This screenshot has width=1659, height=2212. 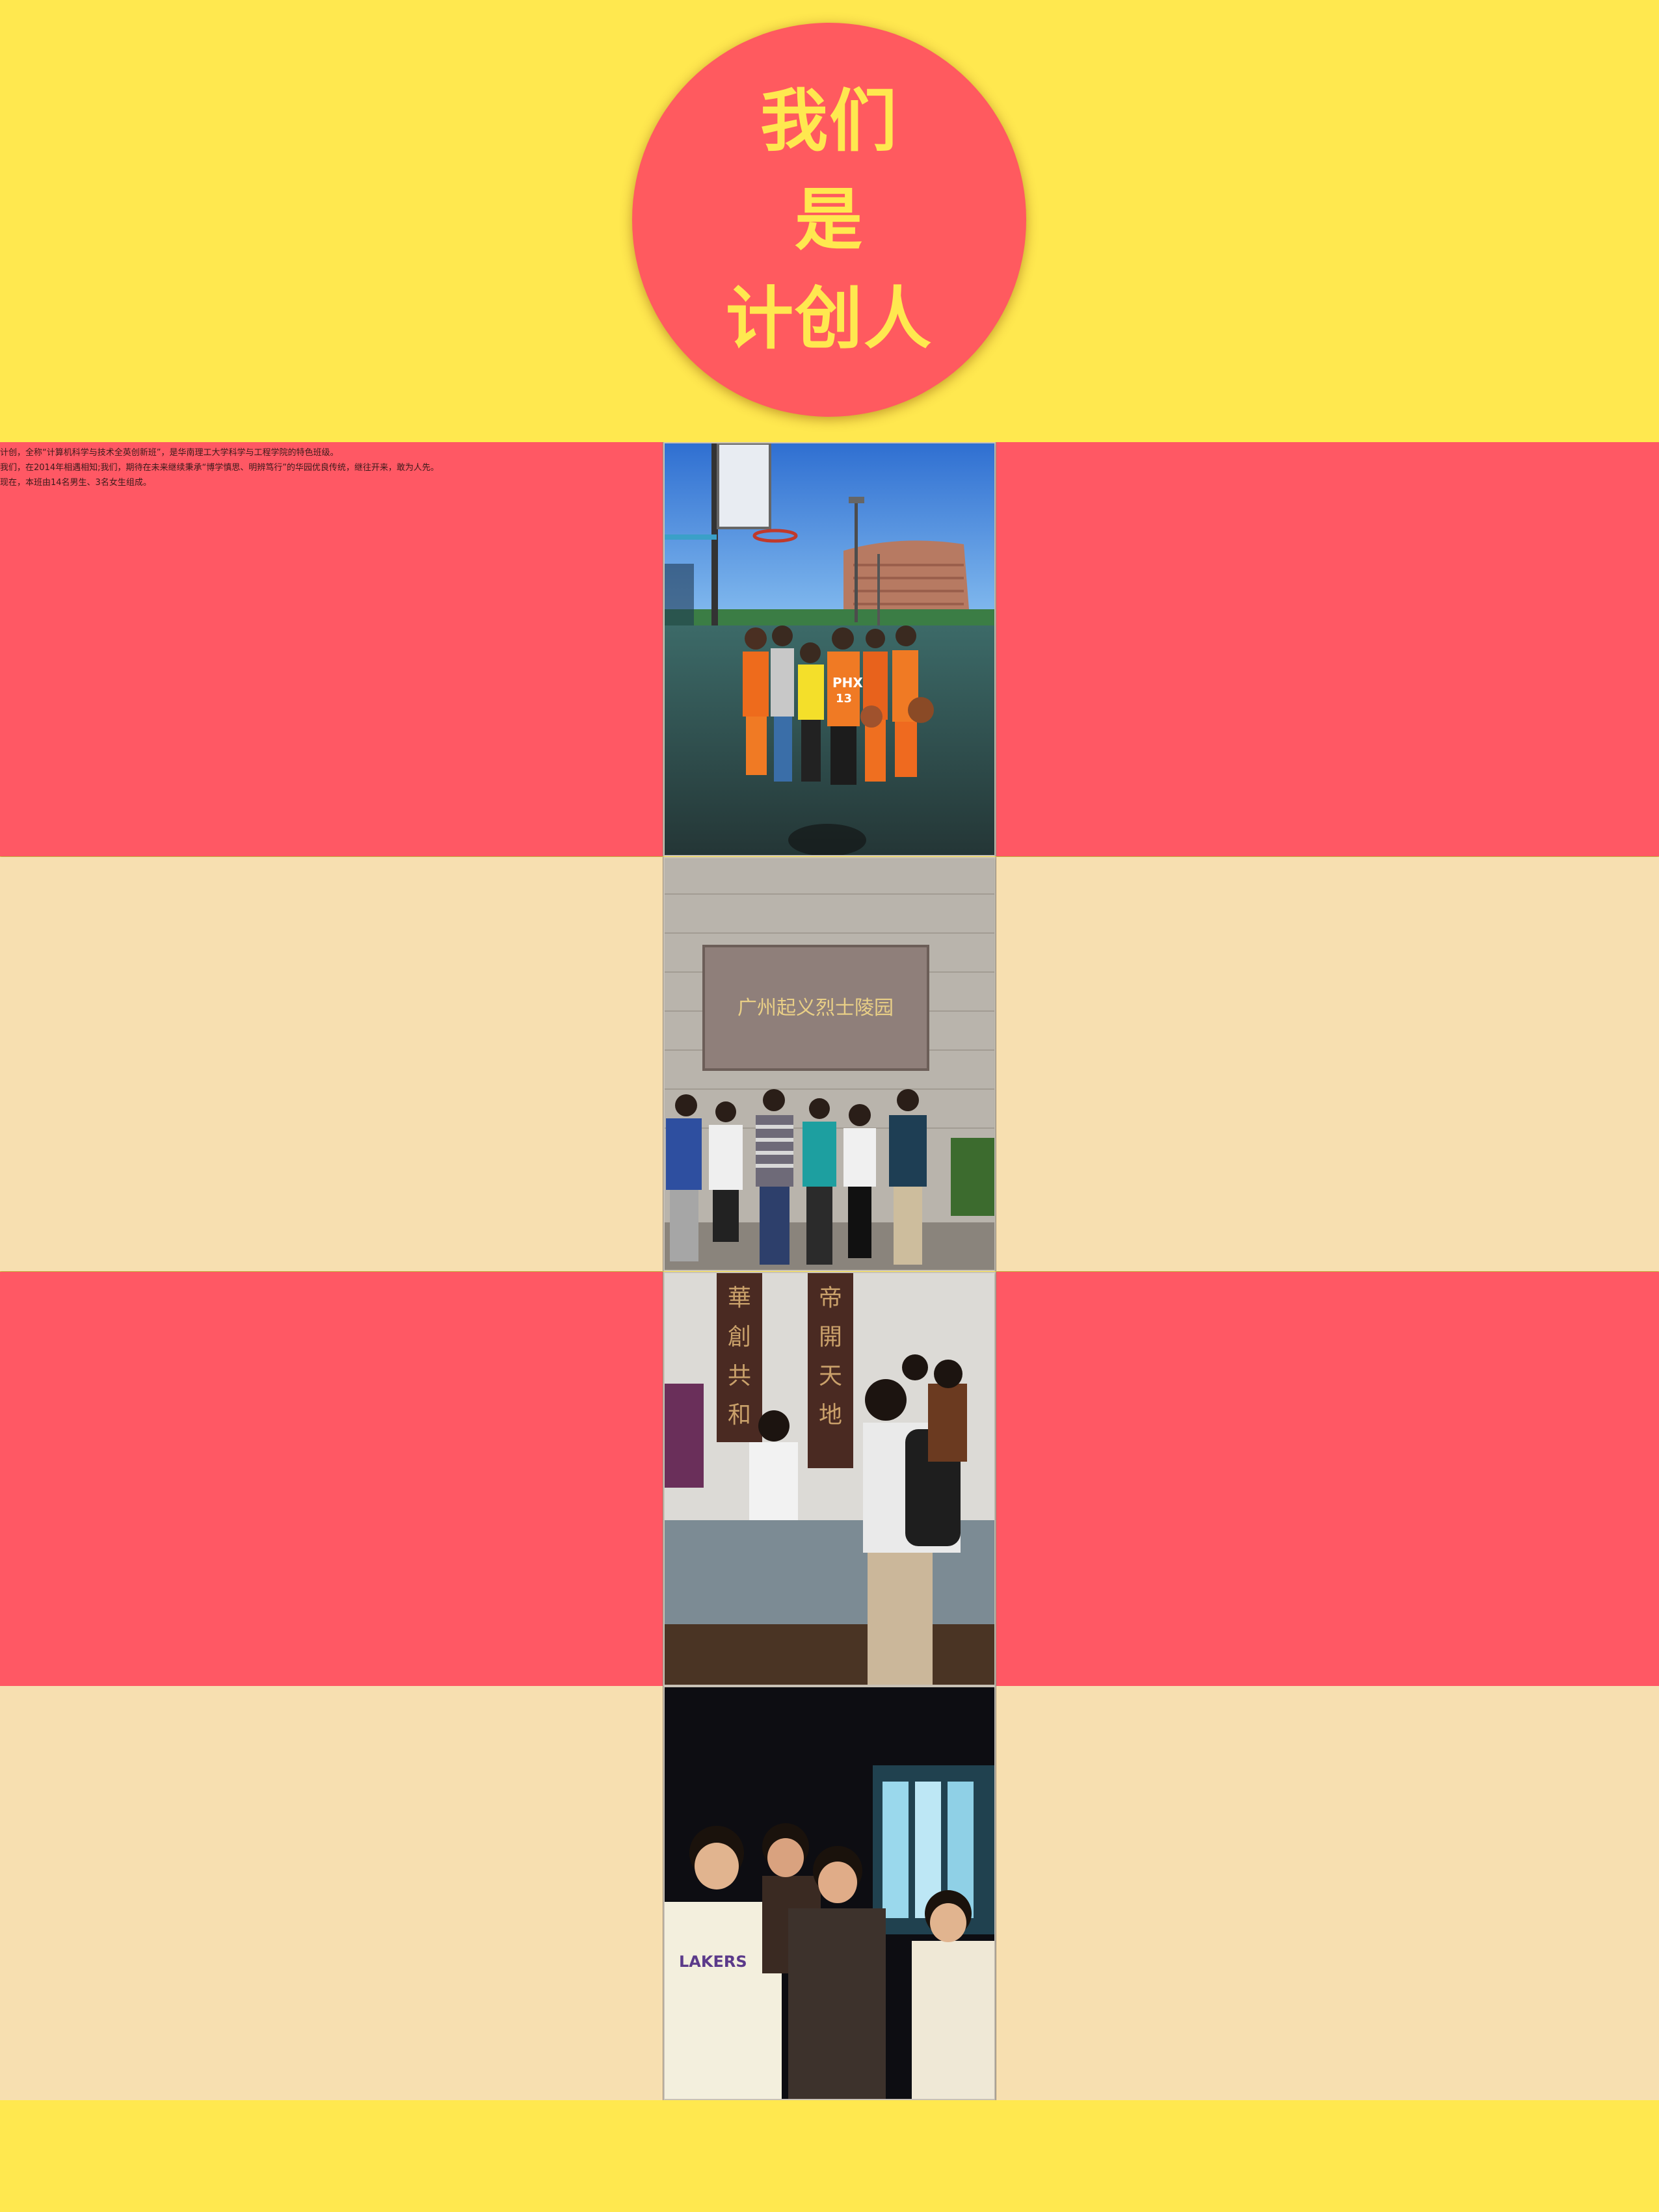 I want to click on row-1-right-panel, so click(x=1327, y=649).